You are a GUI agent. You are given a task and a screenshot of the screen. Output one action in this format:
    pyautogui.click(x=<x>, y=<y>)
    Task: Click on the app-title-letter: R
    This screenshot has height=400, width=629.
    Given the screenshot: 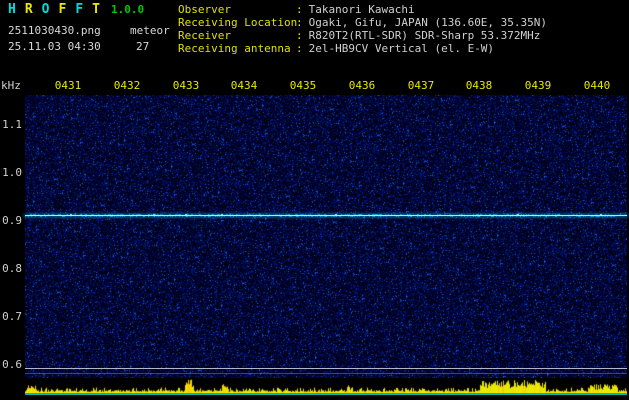 What is the action you would take?
    pyautogui.click(x=28, y=9)
    